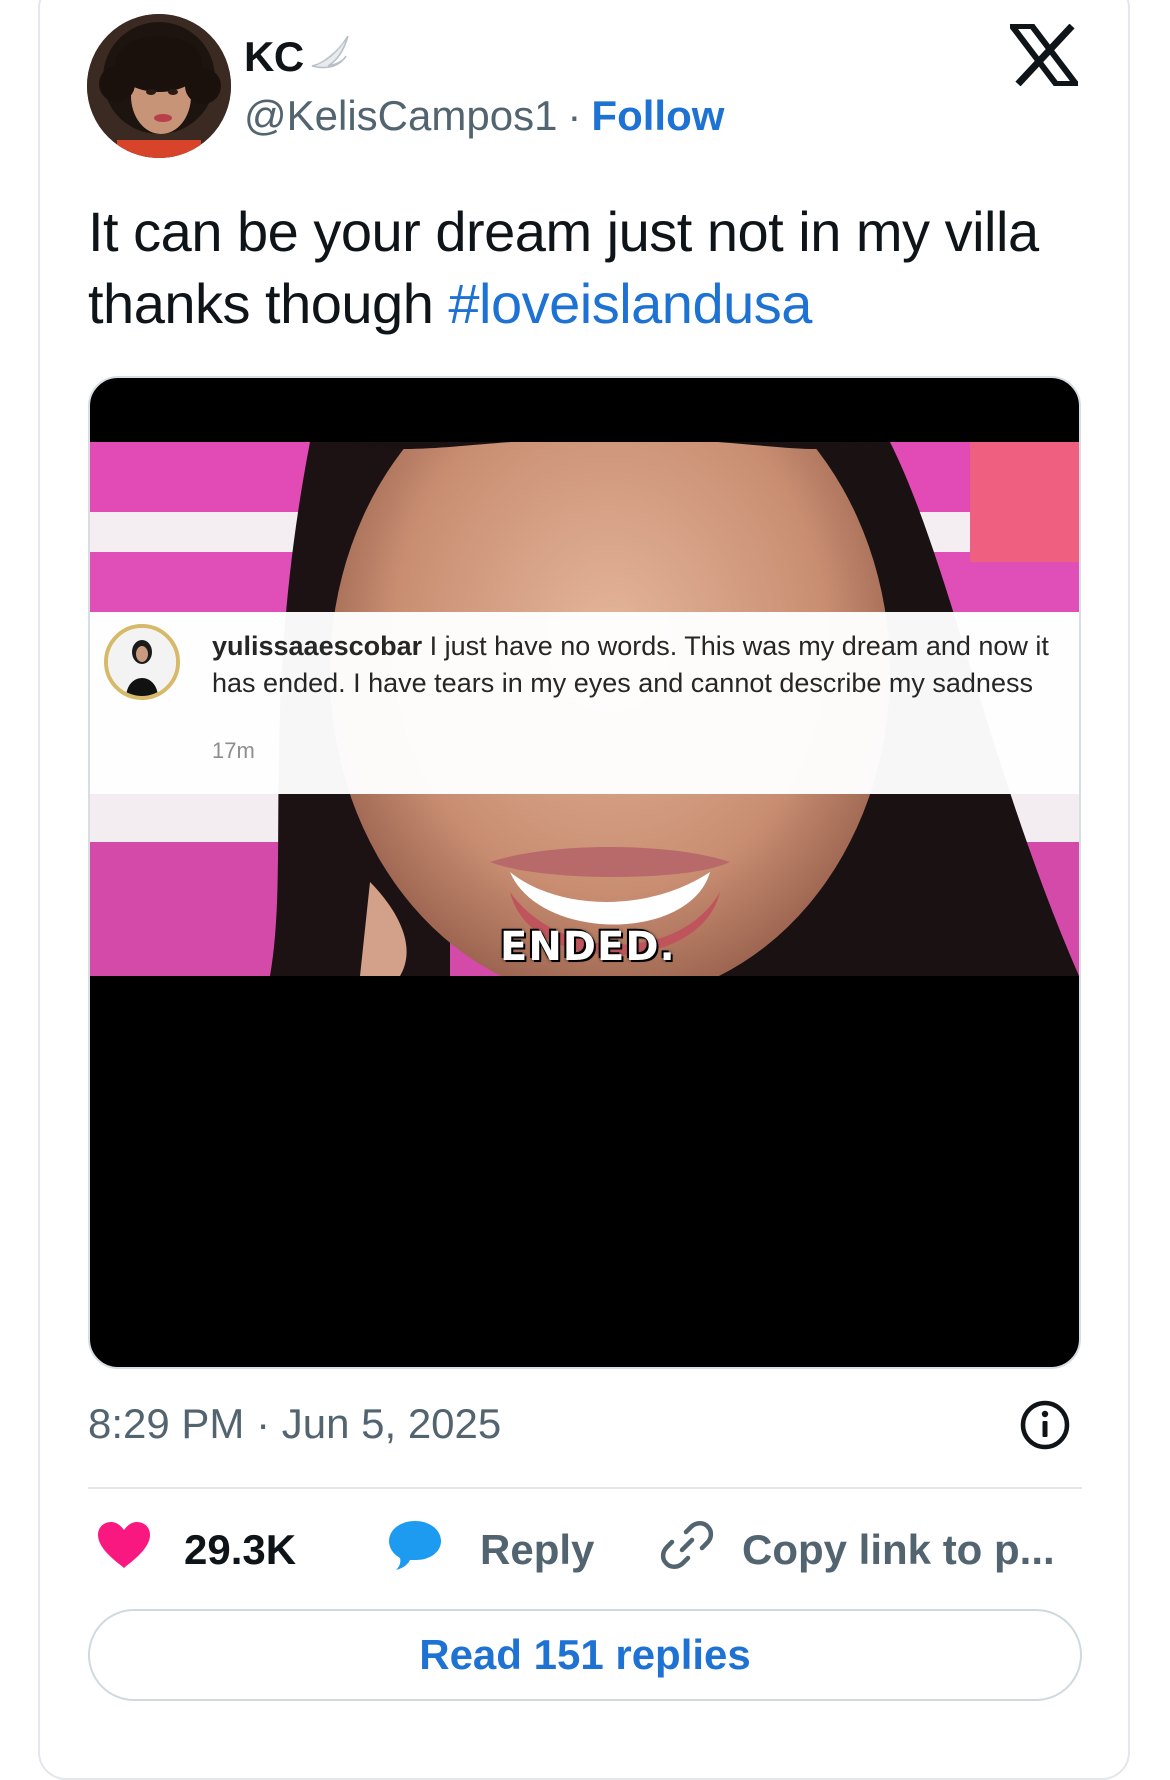 The width and height of the screenshot is (1170, 1780). I want to click on hashtag-link: #loveislandusa, so click(630, 303).